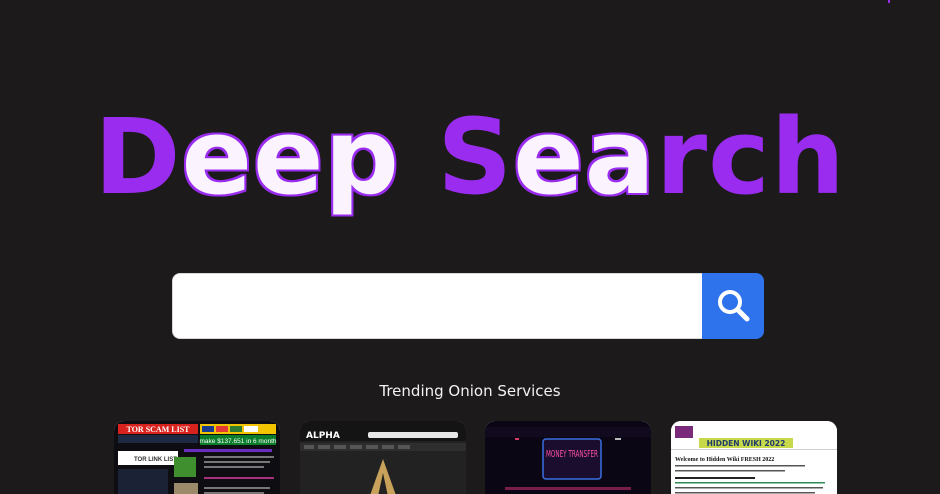 Image resolution: width=940 pixels, height=494 pixels. I want to click on logo-letters-ea: ea, so click(584, 157).